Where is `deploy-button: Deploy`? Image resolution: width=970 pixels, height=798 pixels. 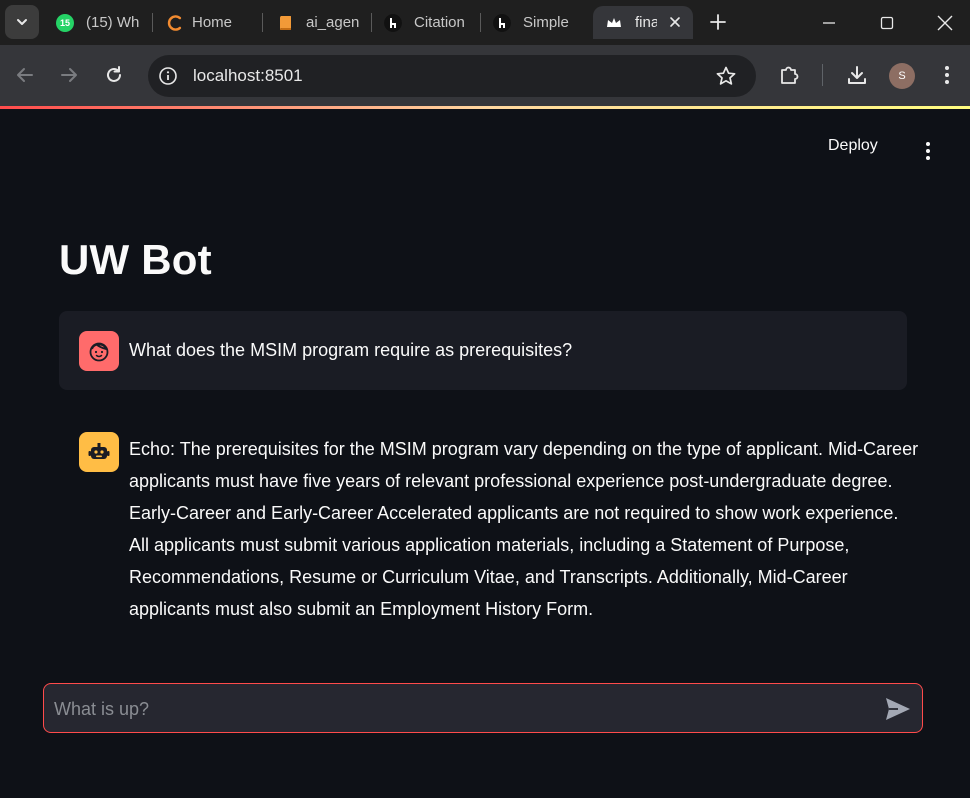 deploy-button: Deploy is located at coordinates (853, 146).